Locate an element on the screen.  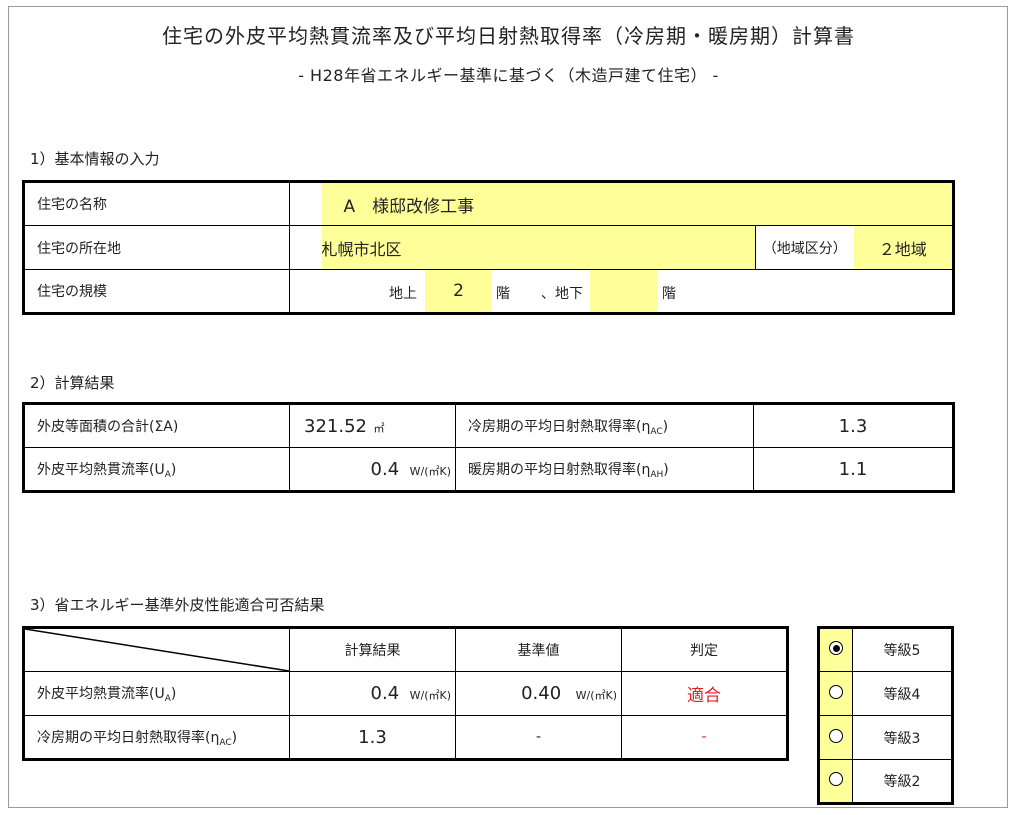
row2-result: 1.3 is located at coordinates (372, 737).